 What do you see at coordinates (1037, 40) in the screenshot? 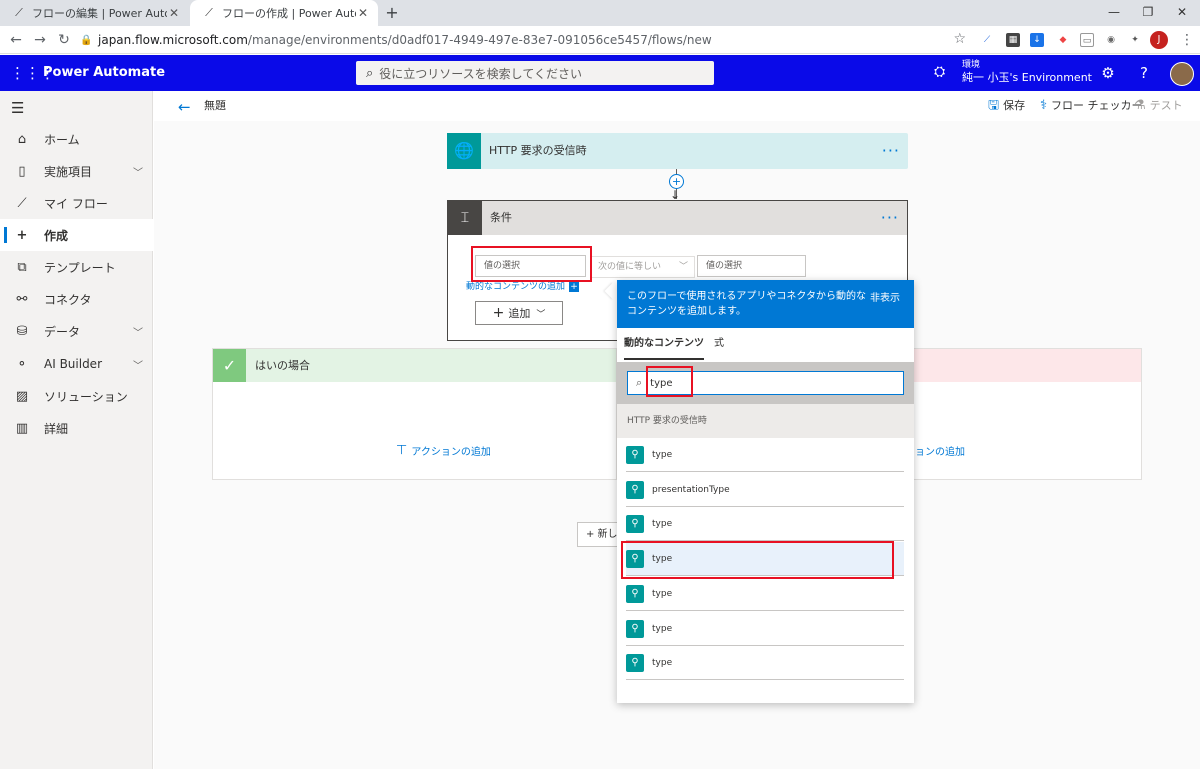
I see `extension-download-icon: ↓` at bounding box center [1037, 40].